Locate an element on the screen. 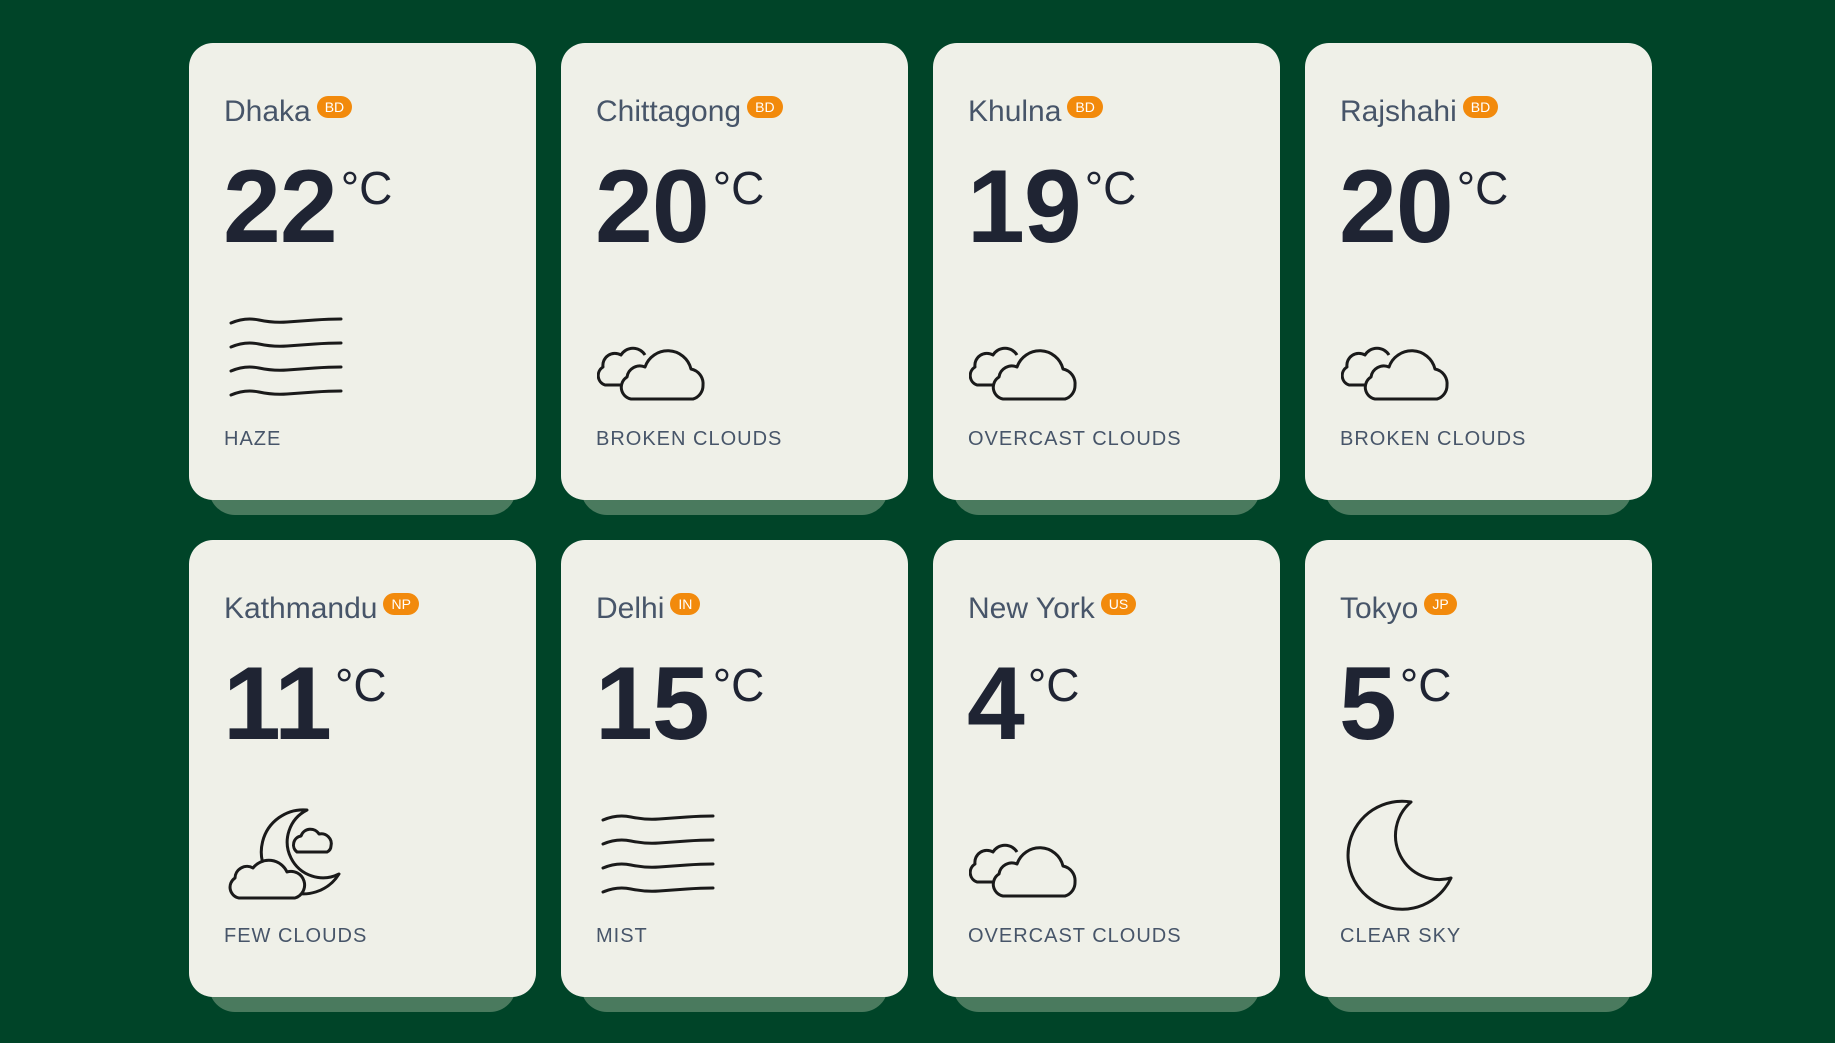  temperature-value: 4 is located at coordinates (996, 704).